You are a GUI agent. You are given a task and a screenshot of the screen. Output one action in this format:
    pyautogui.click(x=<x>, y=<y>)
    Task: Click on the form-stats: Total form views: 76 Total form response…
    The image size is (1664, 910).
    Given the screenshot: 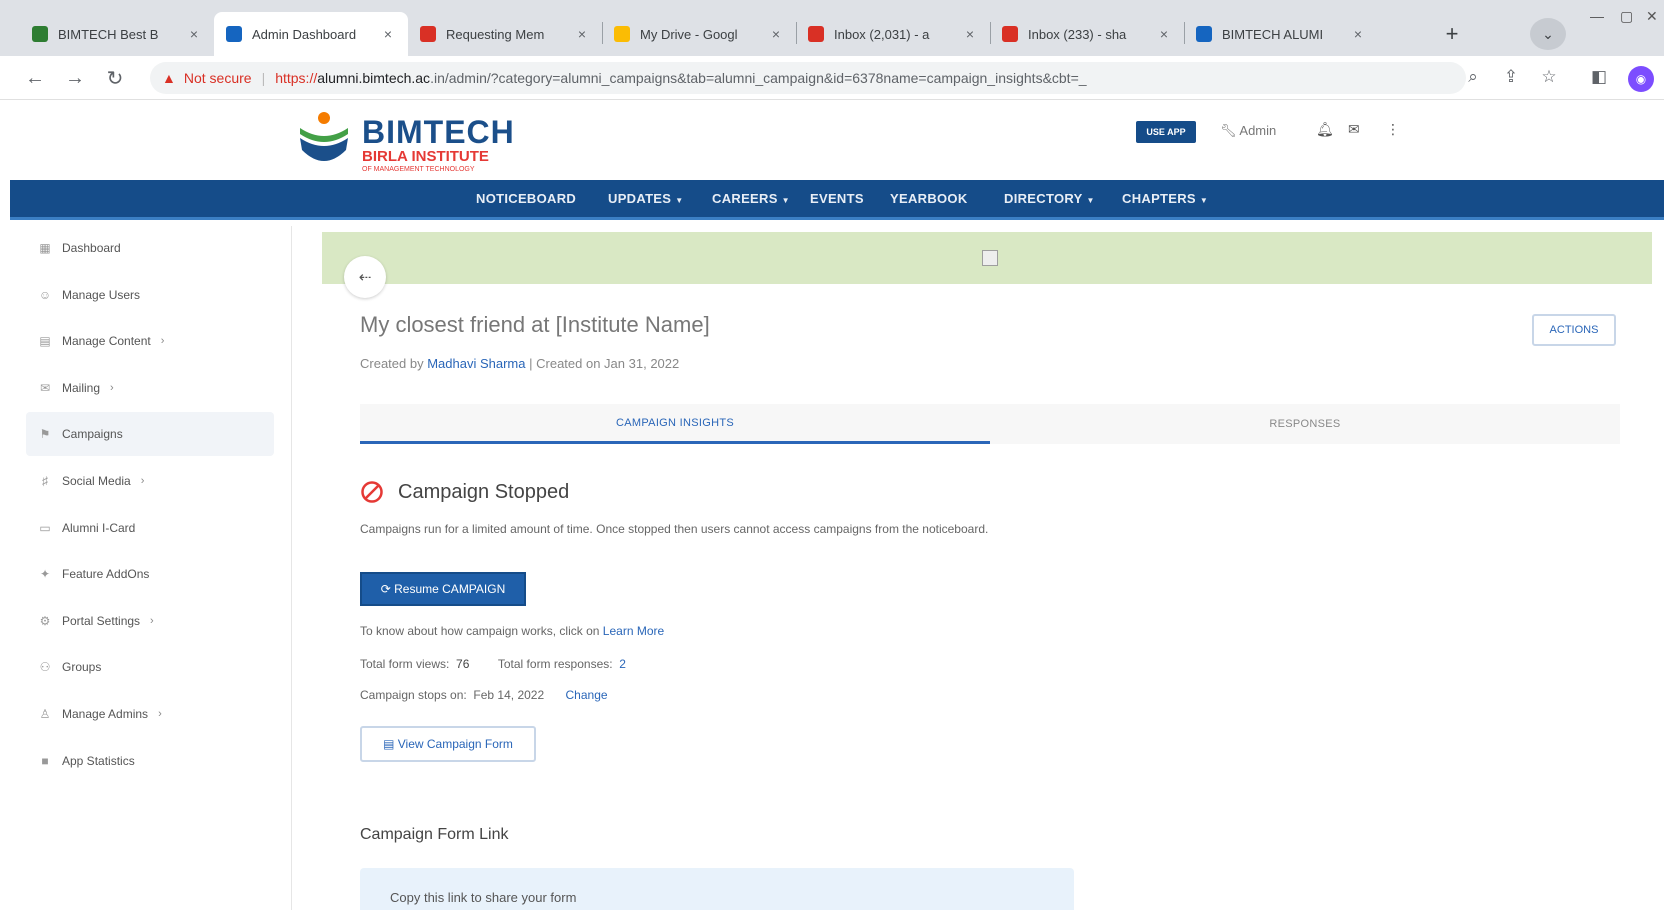 What is the action you would take?
    pyautogui.click(x=493, y=664)
    